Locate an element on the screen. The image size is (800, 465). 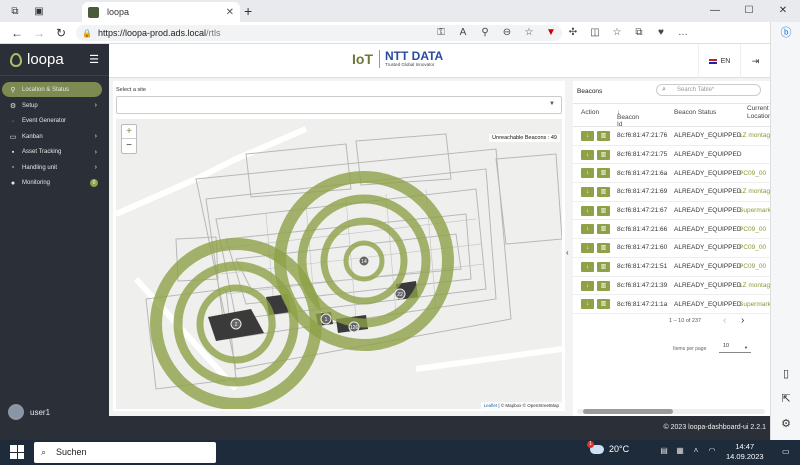
shield-extension-icon: ▼ is located at coordinates (551, 33).